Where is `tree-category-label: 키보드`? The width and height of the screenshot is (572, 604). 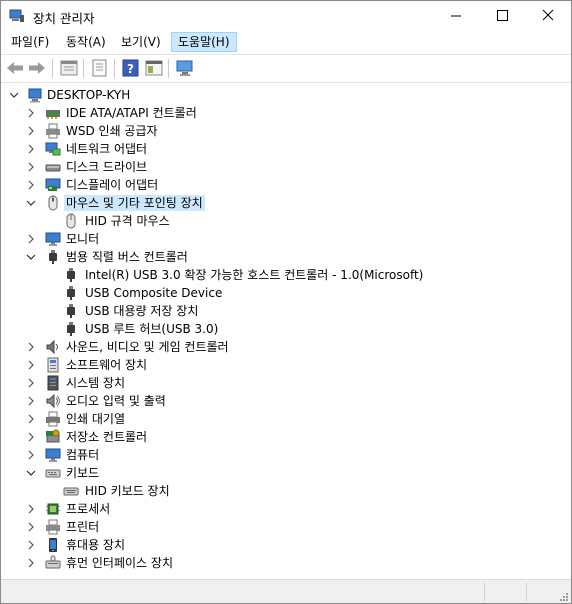 tree-category-label: 키보드 is located at coordinates (83, 473).